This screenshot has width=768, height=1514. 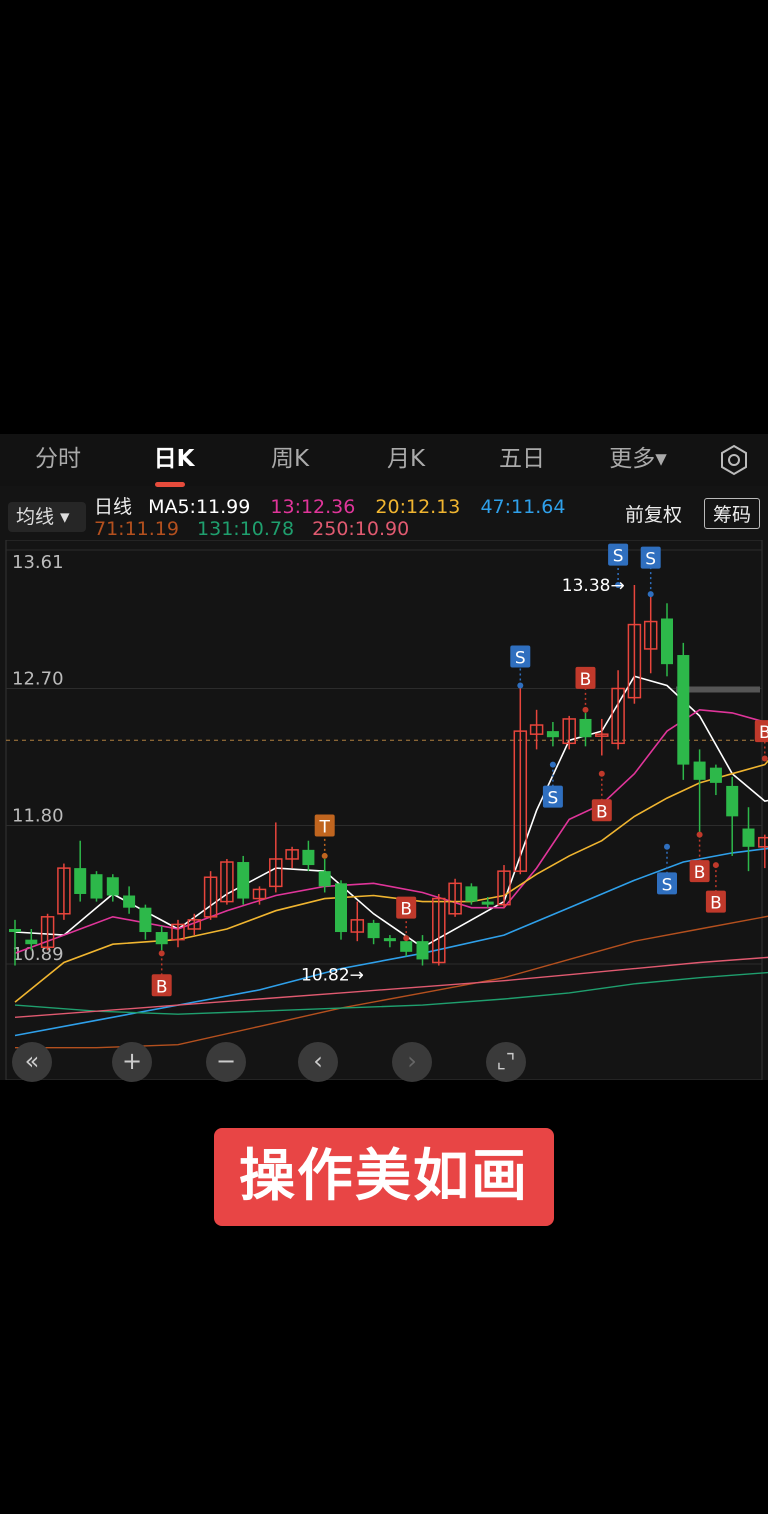 What do you see at coordinates (38, 679) in the screenshot?
I see `y-tick-label: 12.70` at bounding box center [38, 679].